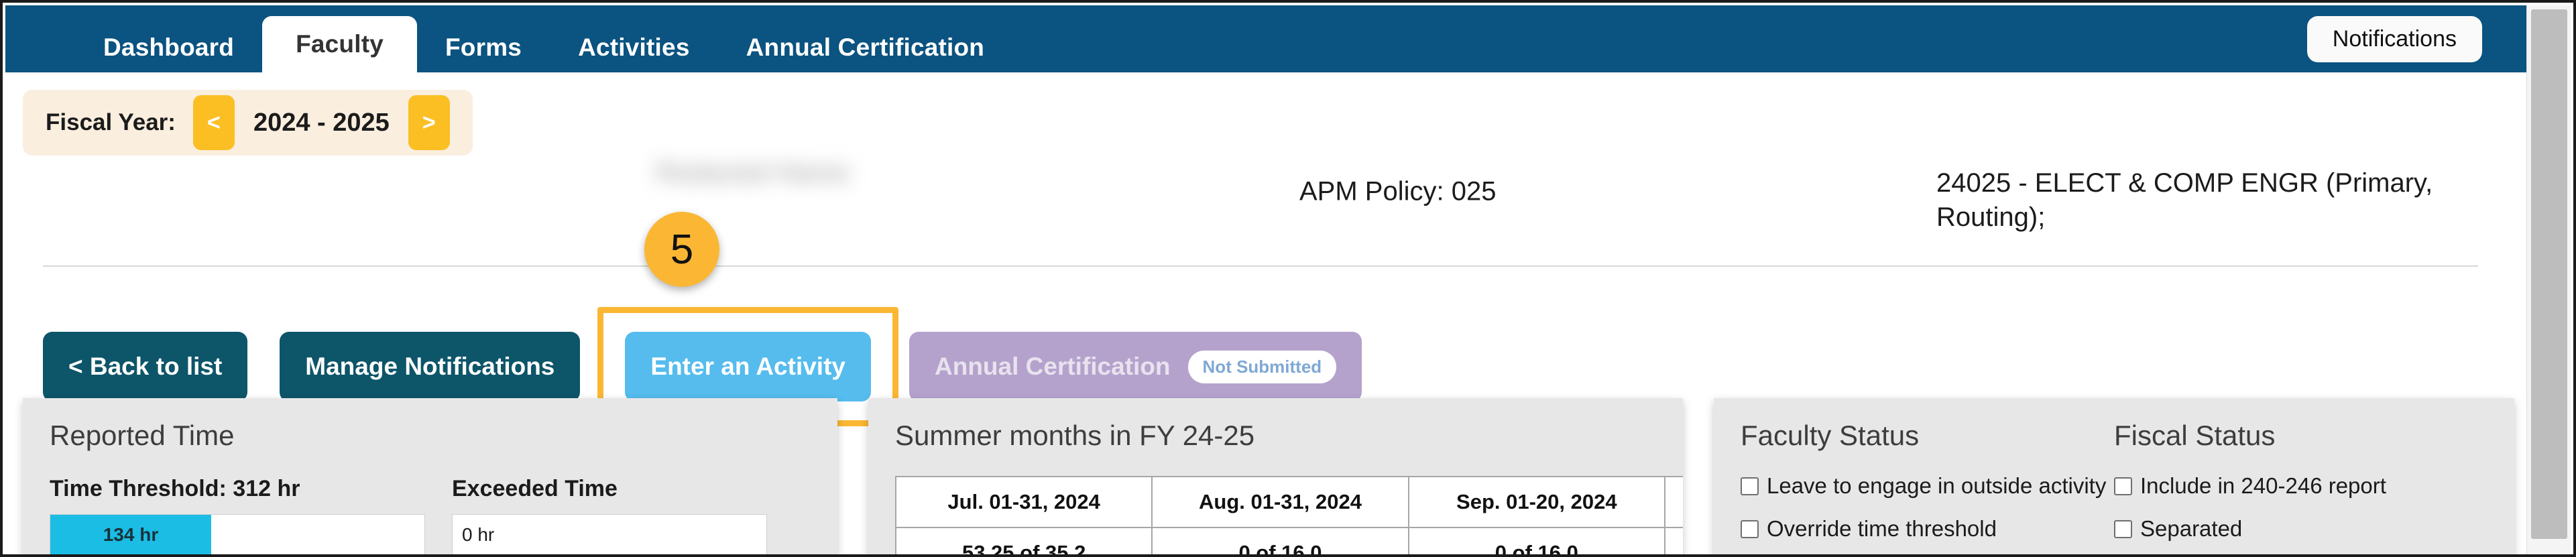  I want to click on tab-faculty: Faculty, so click(339, 44).